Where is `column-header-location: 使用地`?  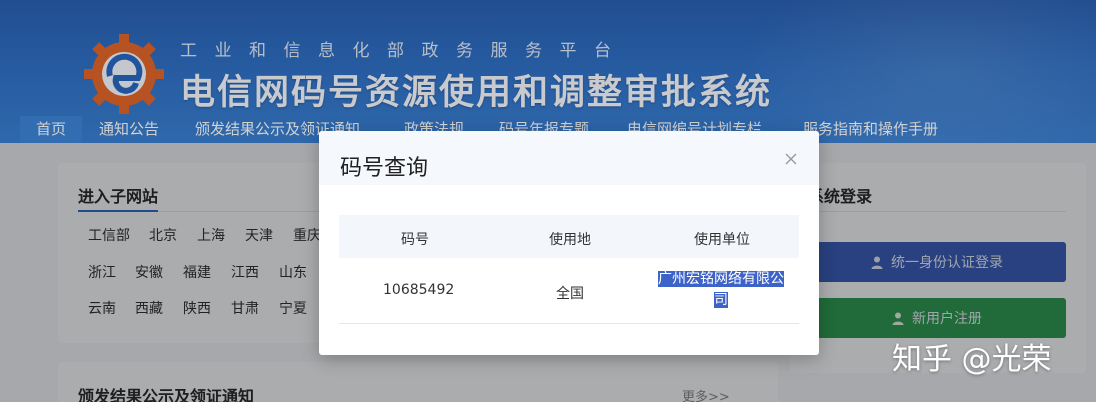
column-header-location: 使用地 is located at coordinates (570, 240).